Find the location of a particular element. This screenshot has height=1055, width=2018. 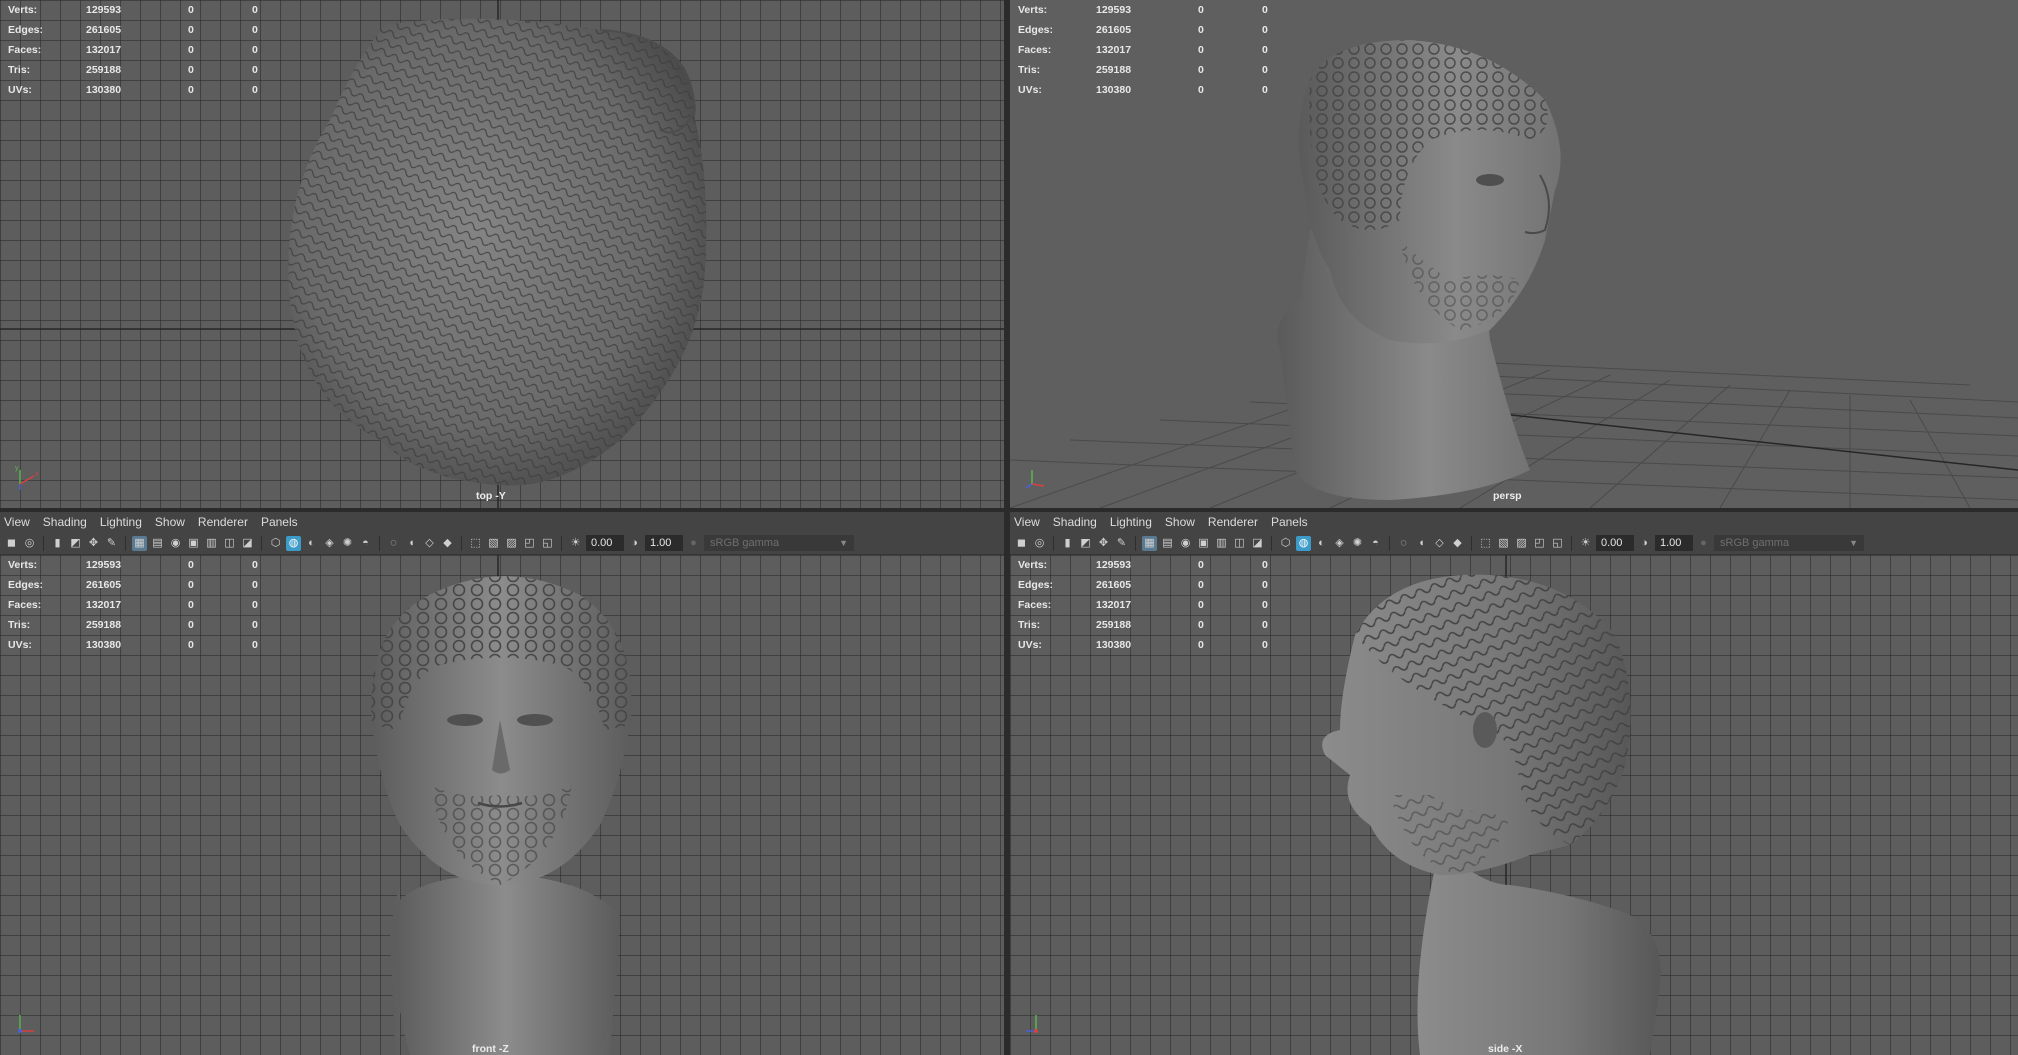

hud-cell-v2: 0 is located at coordinates (1201, 30).